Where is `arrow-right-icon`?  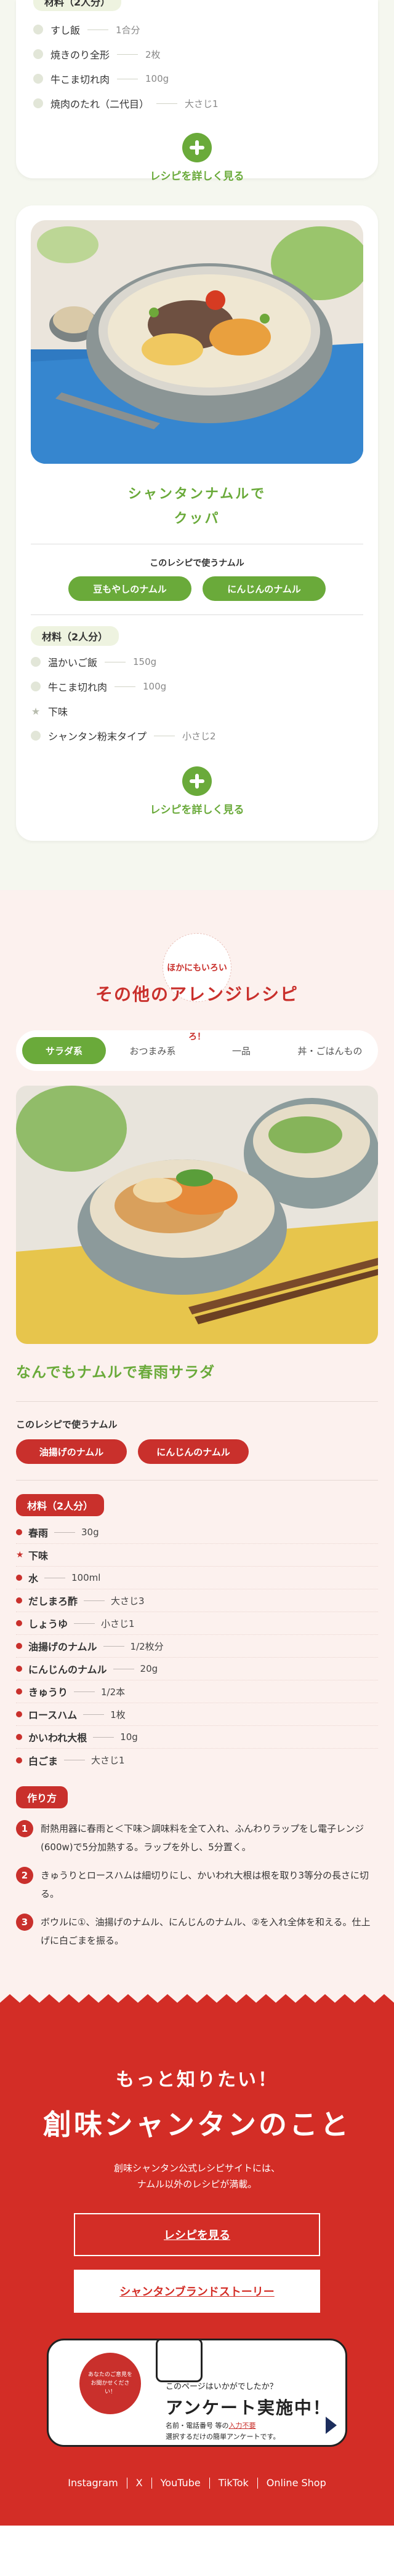
arrow-right-icon is located at coordinates (331, 2425).